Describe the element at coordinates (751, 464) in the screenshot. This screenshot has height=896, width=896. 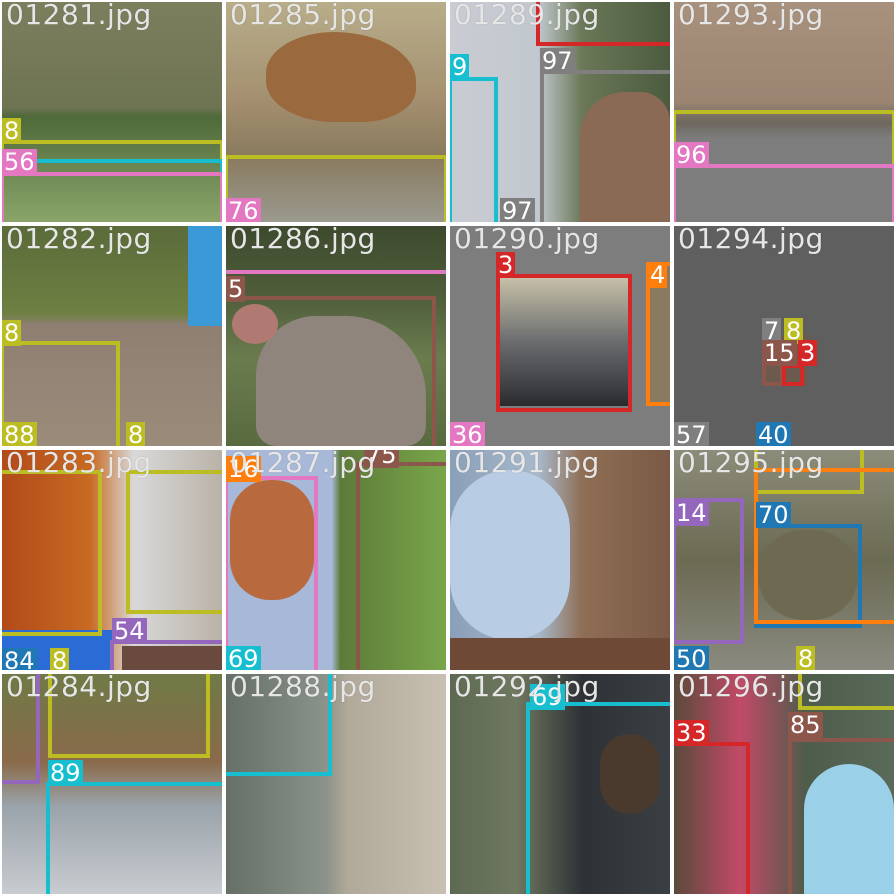
I see `file-name: 01295.jpg` at that location.